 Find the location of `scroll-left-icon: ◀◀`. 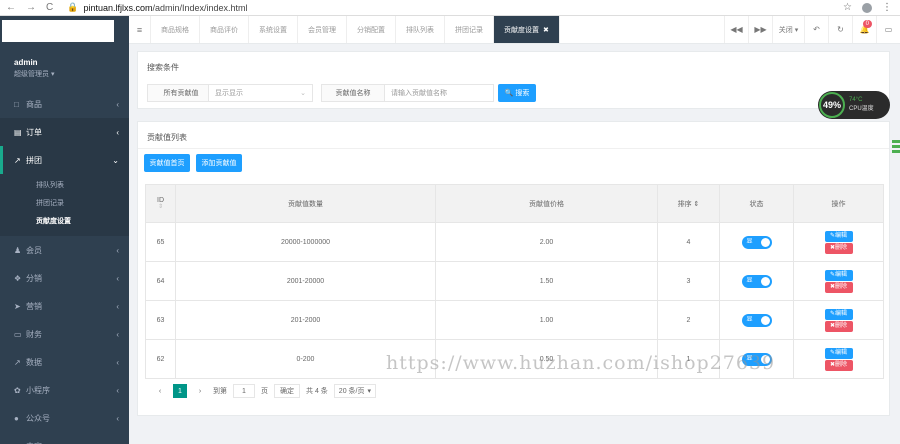

scroll-left-icon: ◀◀ is located at coordinates (736, 29).